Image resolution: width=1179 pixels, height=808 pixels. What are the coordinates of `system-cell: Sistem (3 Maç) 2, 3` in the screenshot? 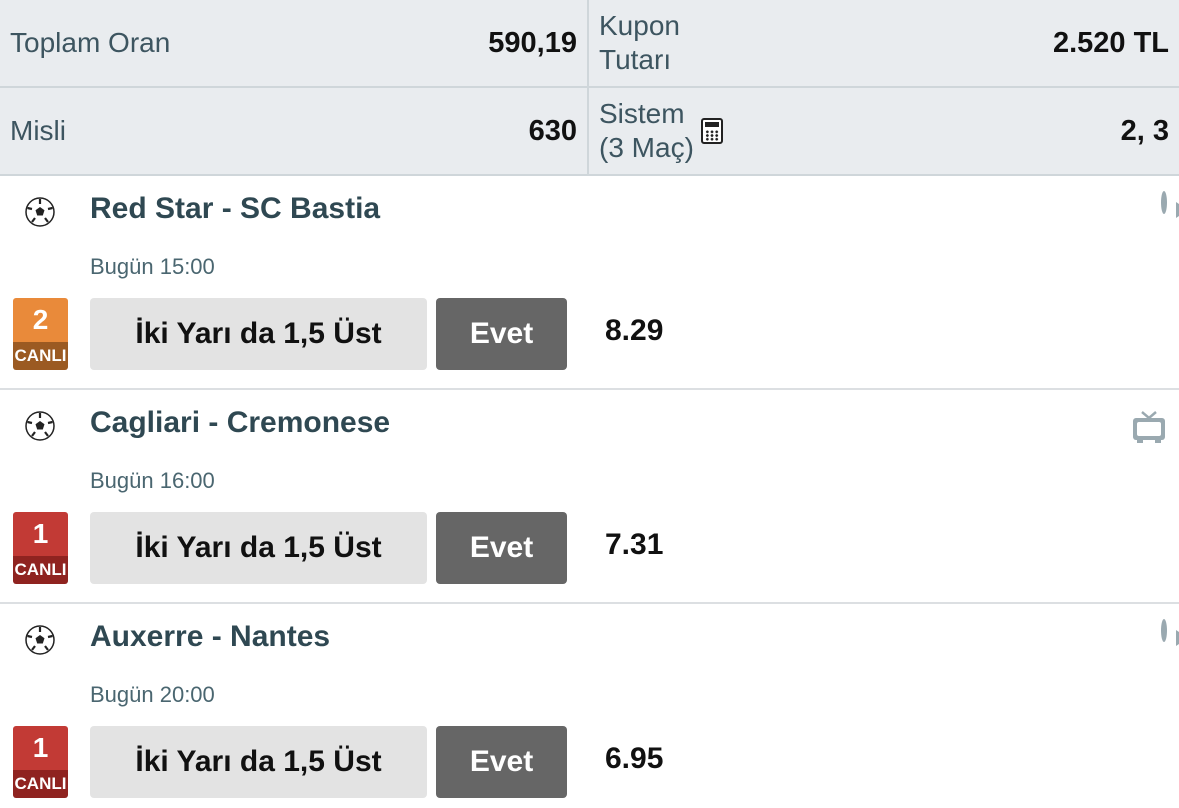 It's located at (884, 131).